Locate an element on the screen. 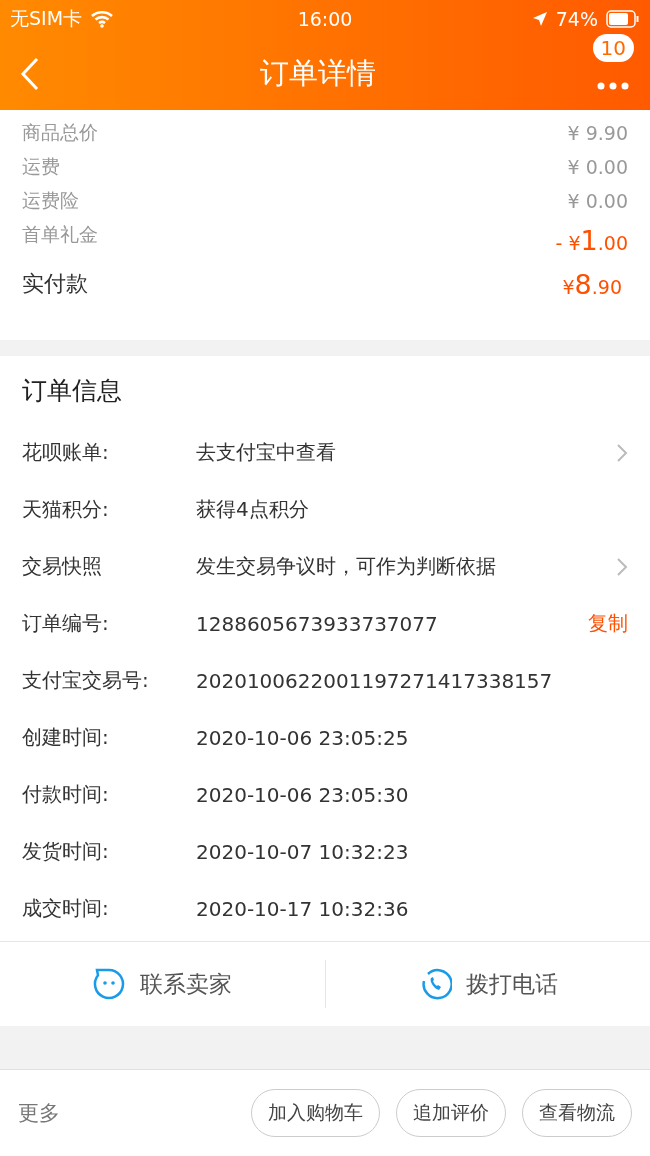 This screenshot has width=650, height=1156. info-label: 天猫积分: is located at coordinates (66, 509).